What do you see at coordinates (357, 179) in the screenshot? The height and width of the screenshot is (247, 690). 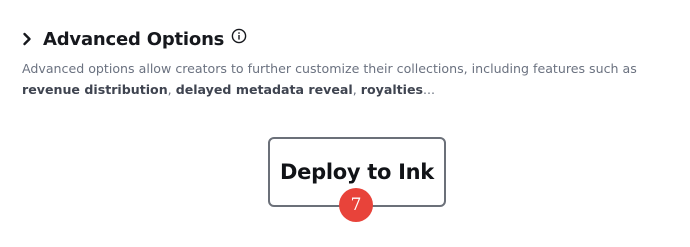 I see `deploy-area: Deploy to Ink 7` at bounding box center [357, 179].